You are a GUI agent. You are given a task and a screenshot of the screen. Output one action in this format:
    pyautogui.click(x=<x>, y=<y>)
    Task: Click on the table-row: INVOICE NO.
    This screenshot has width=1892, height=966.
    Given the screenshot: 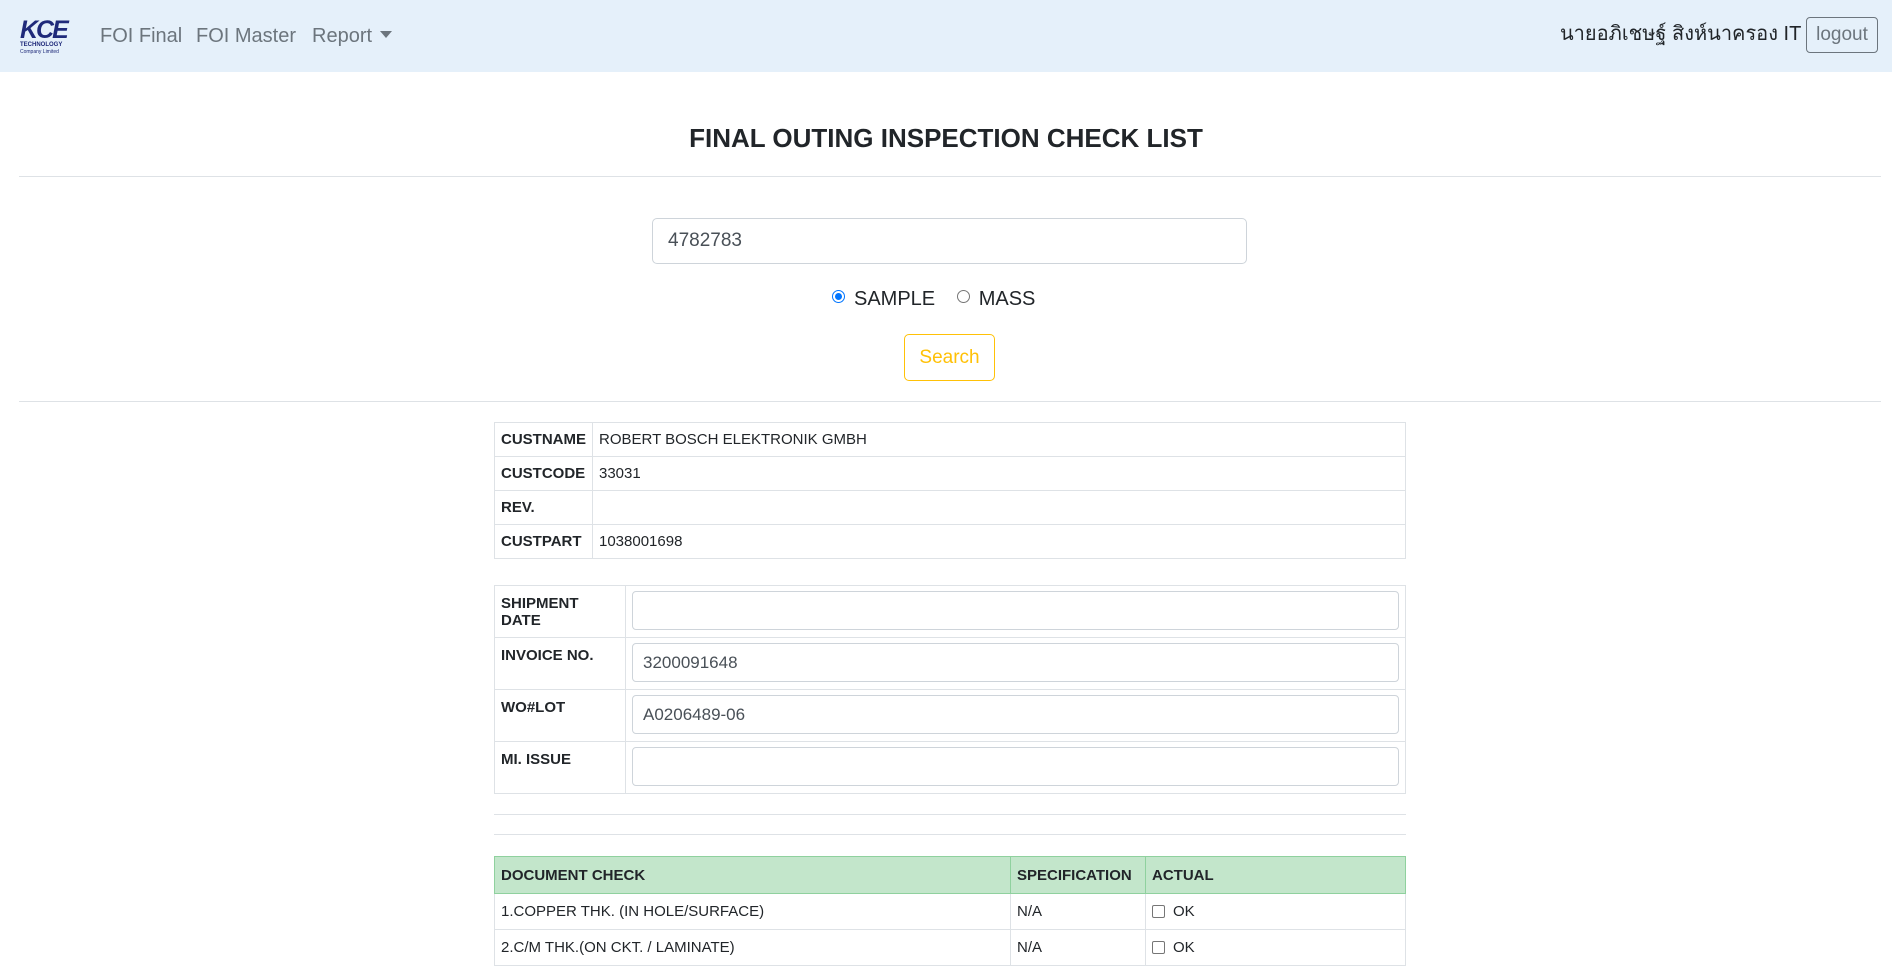 What is the action you would take?
    pyautogui.click(x=950, y=663)
    